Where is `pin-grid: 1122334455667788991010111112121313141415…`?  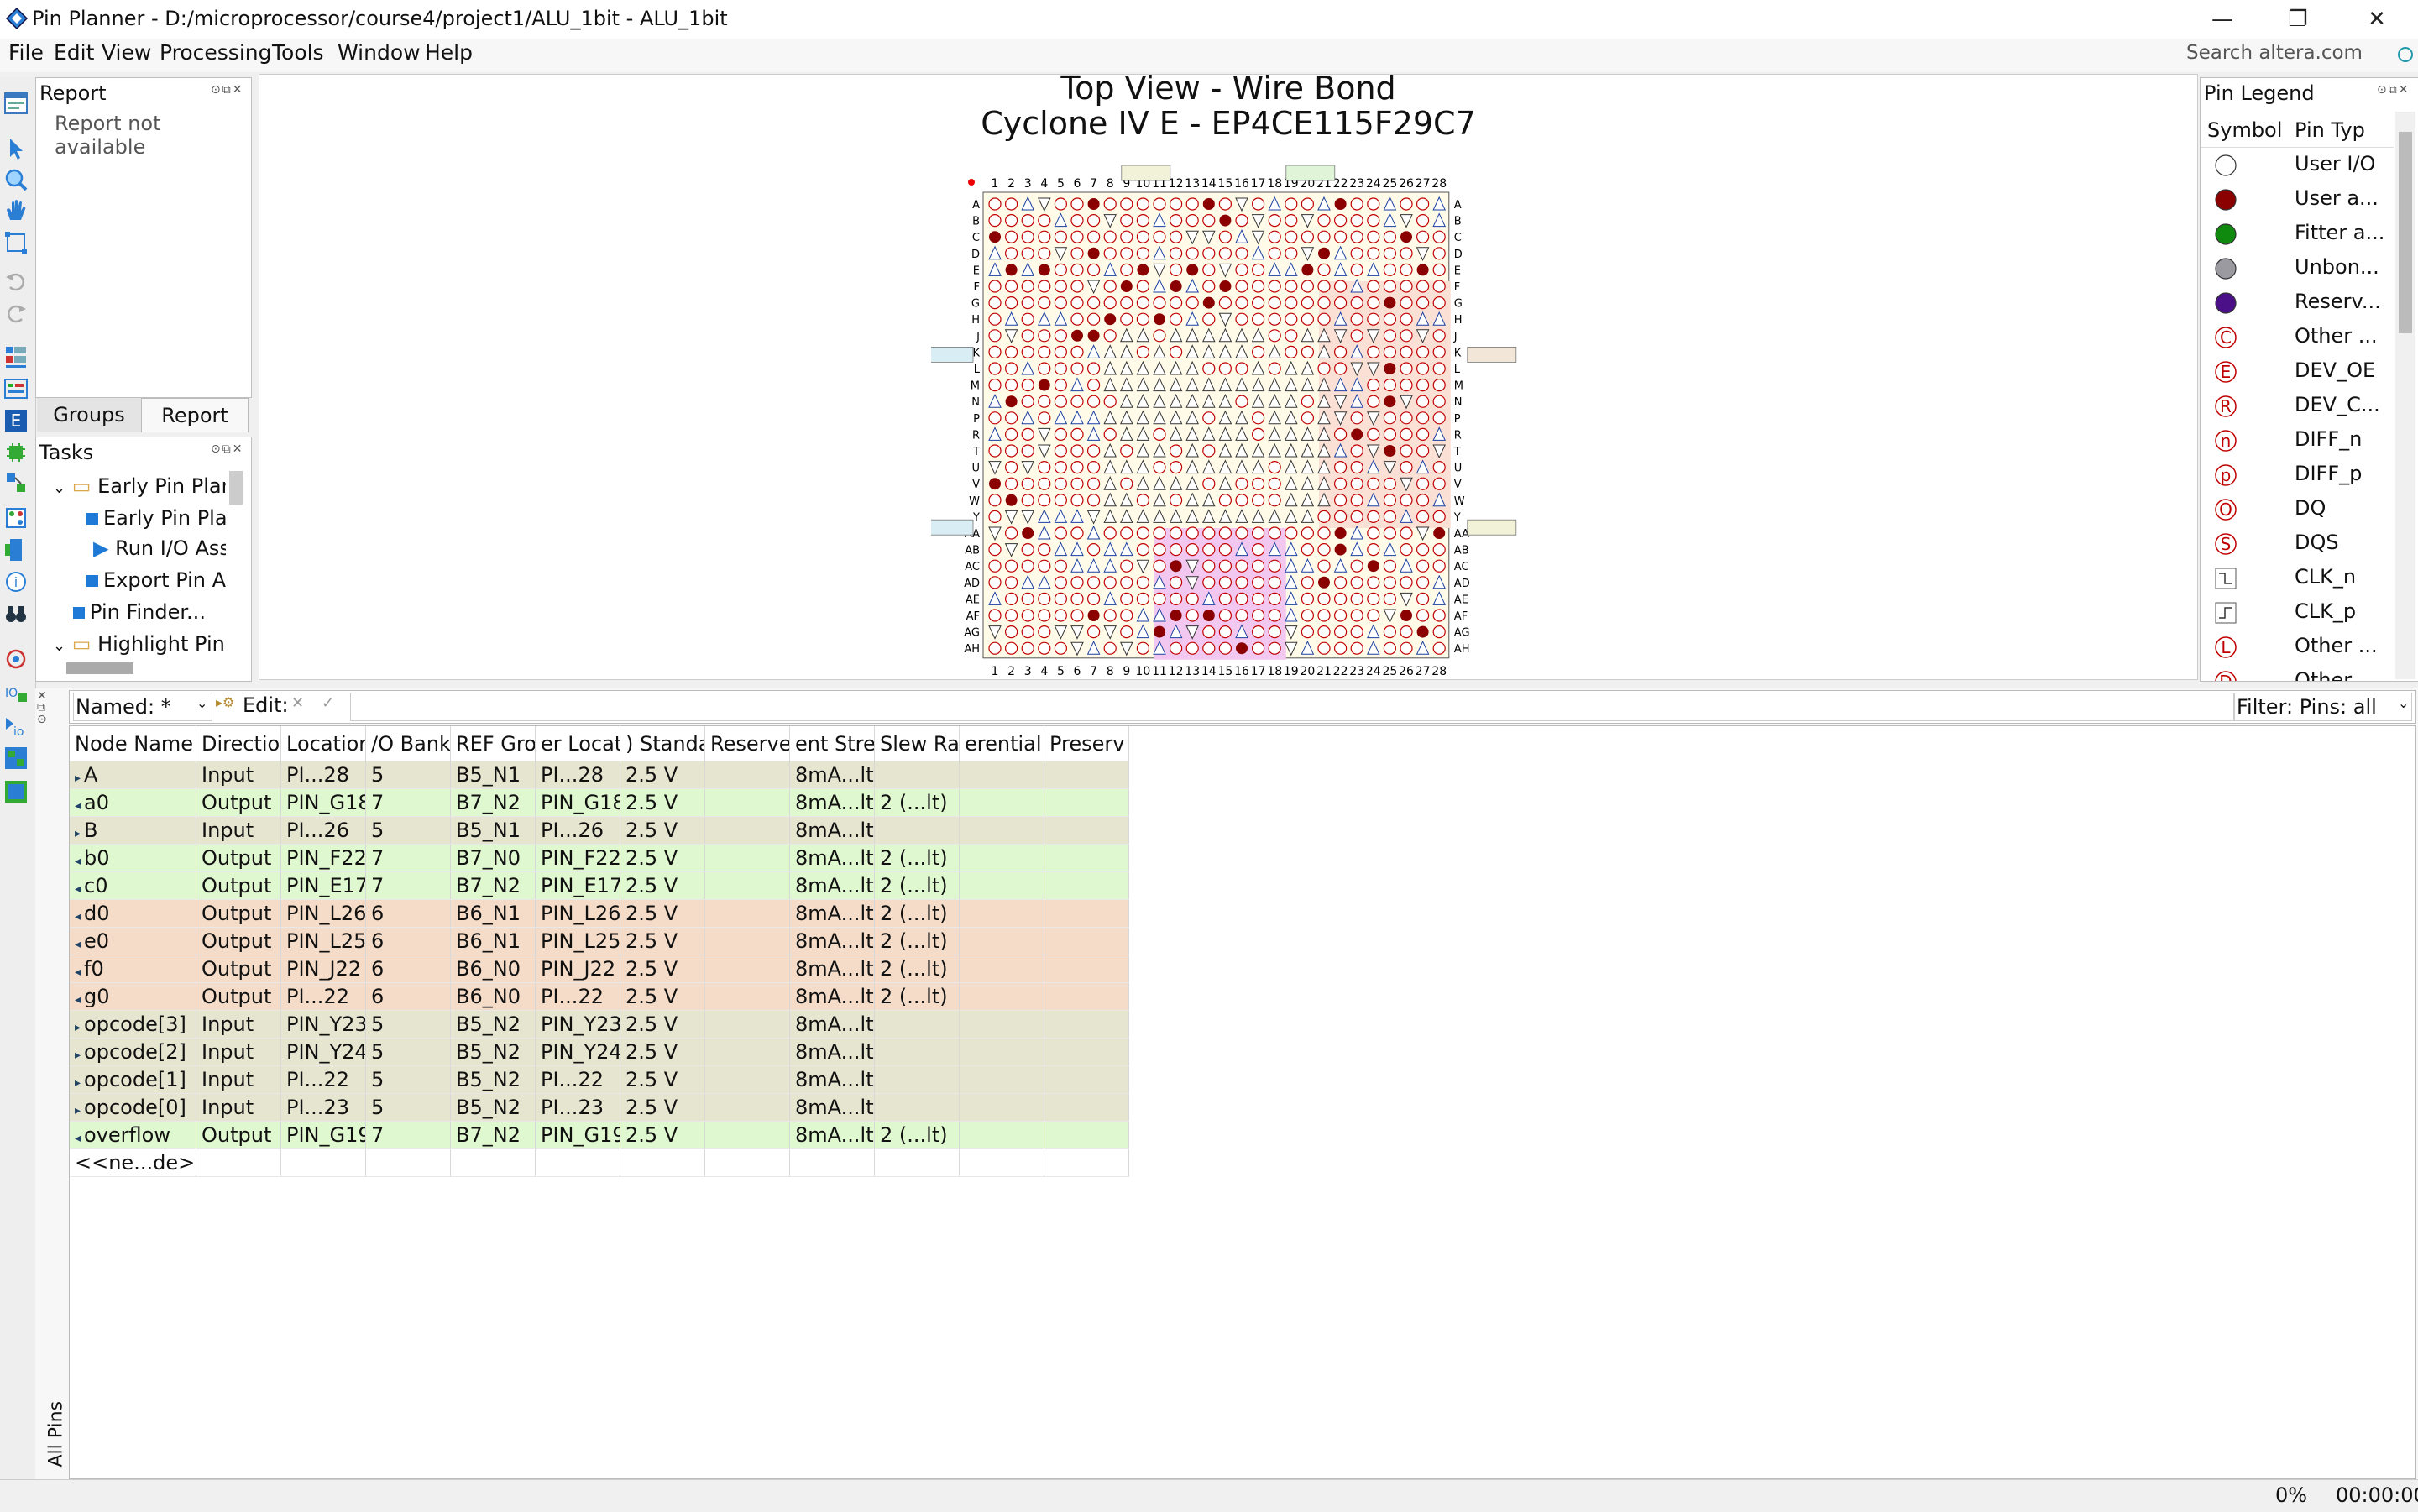
pin-grid: 1122334455667788991010111112121313141415… is located at coordinates (1225, 421).